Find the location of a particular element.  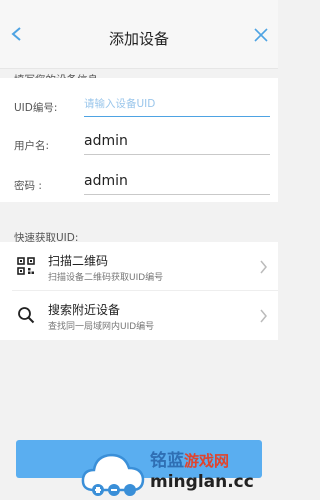

username-label: 用户名: is located at coordinates (32, 146).